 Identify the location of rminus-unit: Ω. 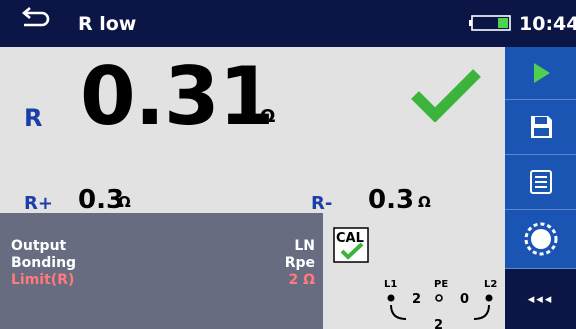
(424, 202).